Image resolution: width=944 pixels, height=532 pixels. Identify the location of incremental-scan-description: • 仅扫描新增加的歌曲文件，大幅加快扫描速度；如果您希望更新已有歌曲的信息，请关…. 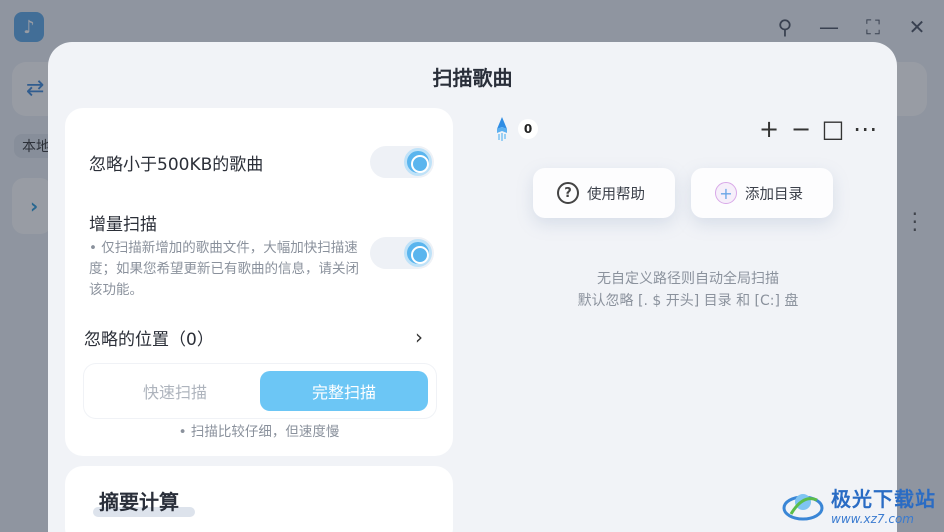
(224, 269).